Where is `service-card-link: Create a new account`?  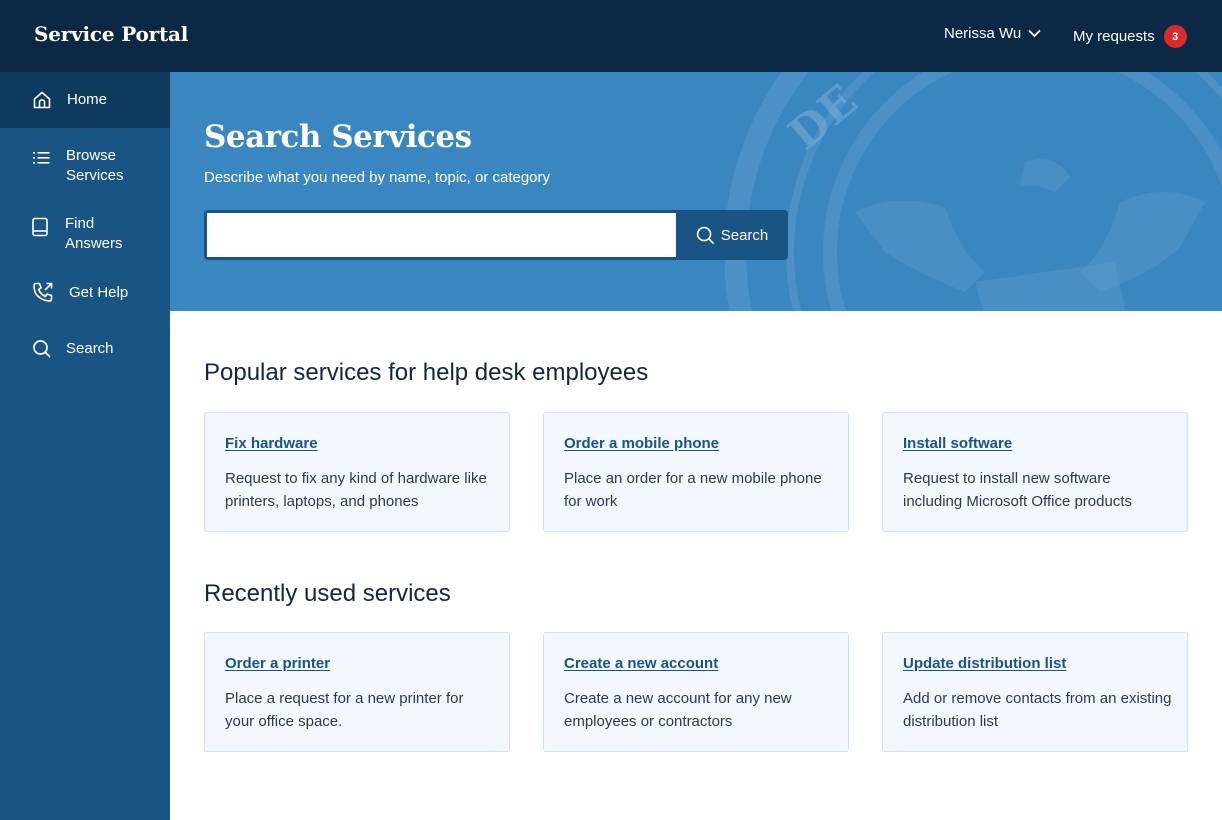 service-card-link: Create a new account is located at coordinates (641, 663).